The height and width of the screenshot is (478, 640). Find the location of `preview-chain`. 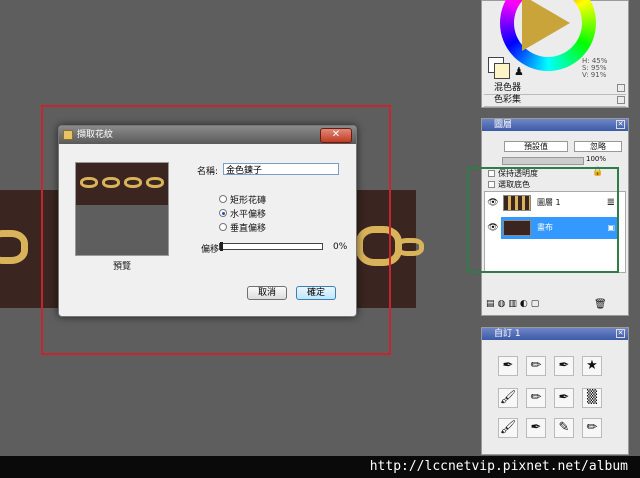

preview-chain is located at coordinates (122, 184).